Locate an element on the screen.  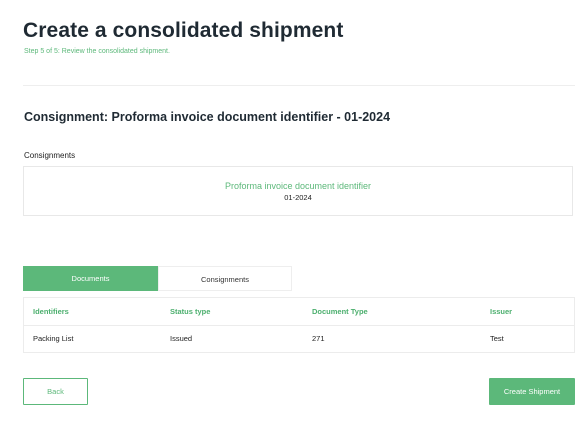
column-header-document-type: Document Type is located at coordinates (340, 311).